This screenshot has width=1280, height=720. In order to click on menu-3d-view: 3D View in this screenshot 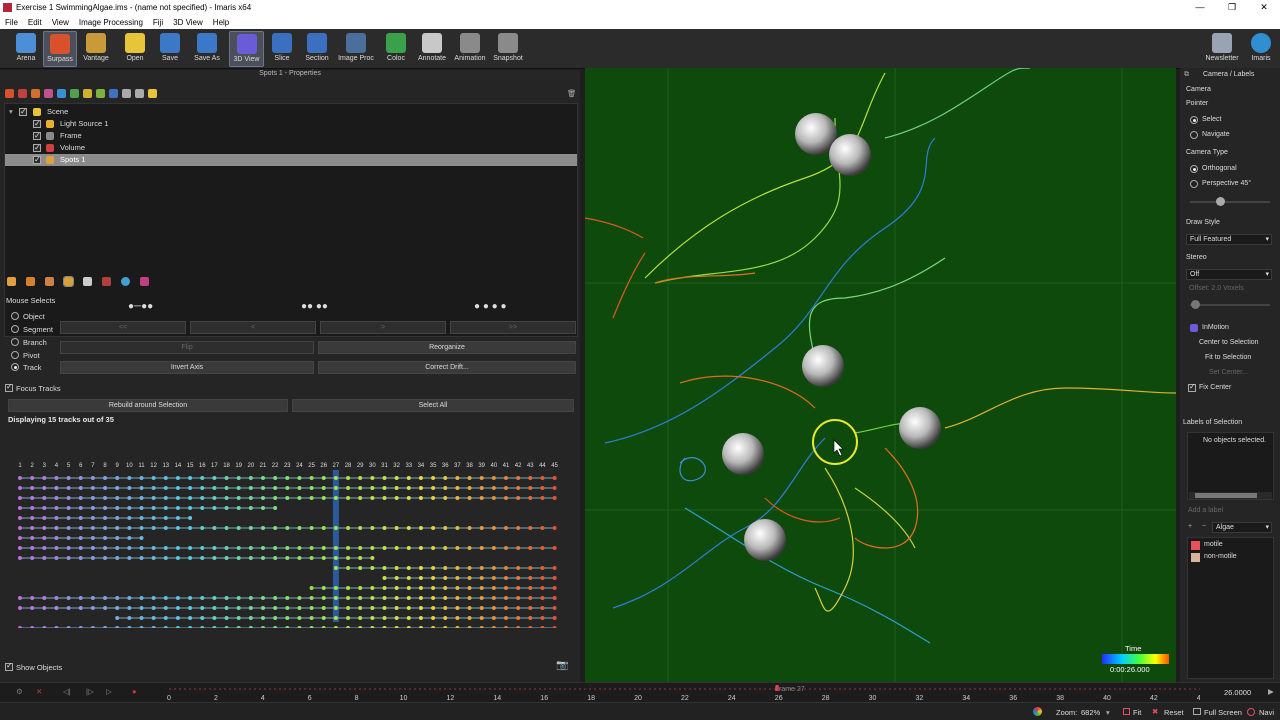, I will do `click(188, 22)`.